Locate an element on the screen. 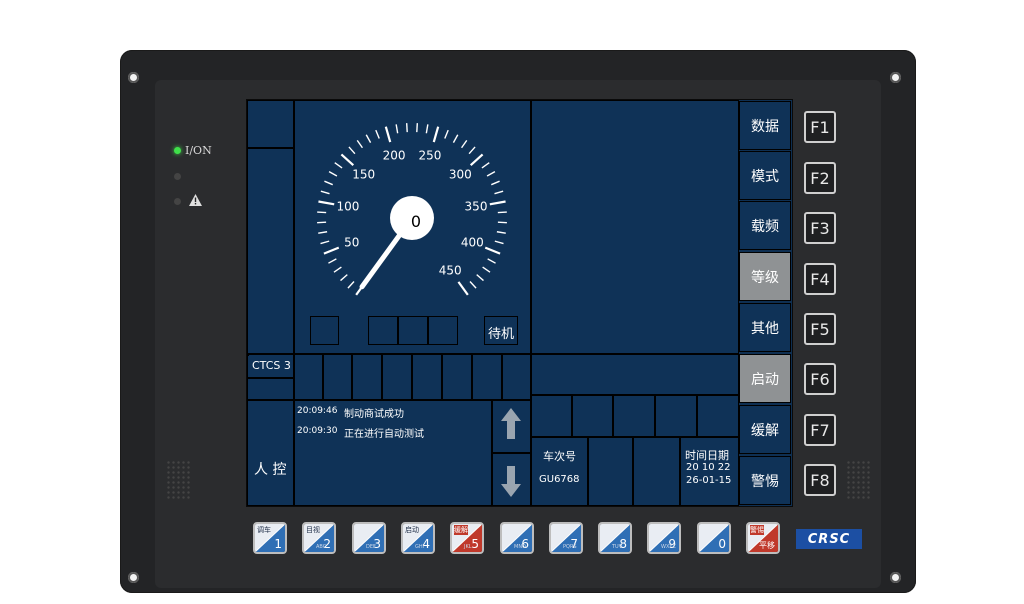  current-speed-value: 0 is located at coordinates (416, 221).